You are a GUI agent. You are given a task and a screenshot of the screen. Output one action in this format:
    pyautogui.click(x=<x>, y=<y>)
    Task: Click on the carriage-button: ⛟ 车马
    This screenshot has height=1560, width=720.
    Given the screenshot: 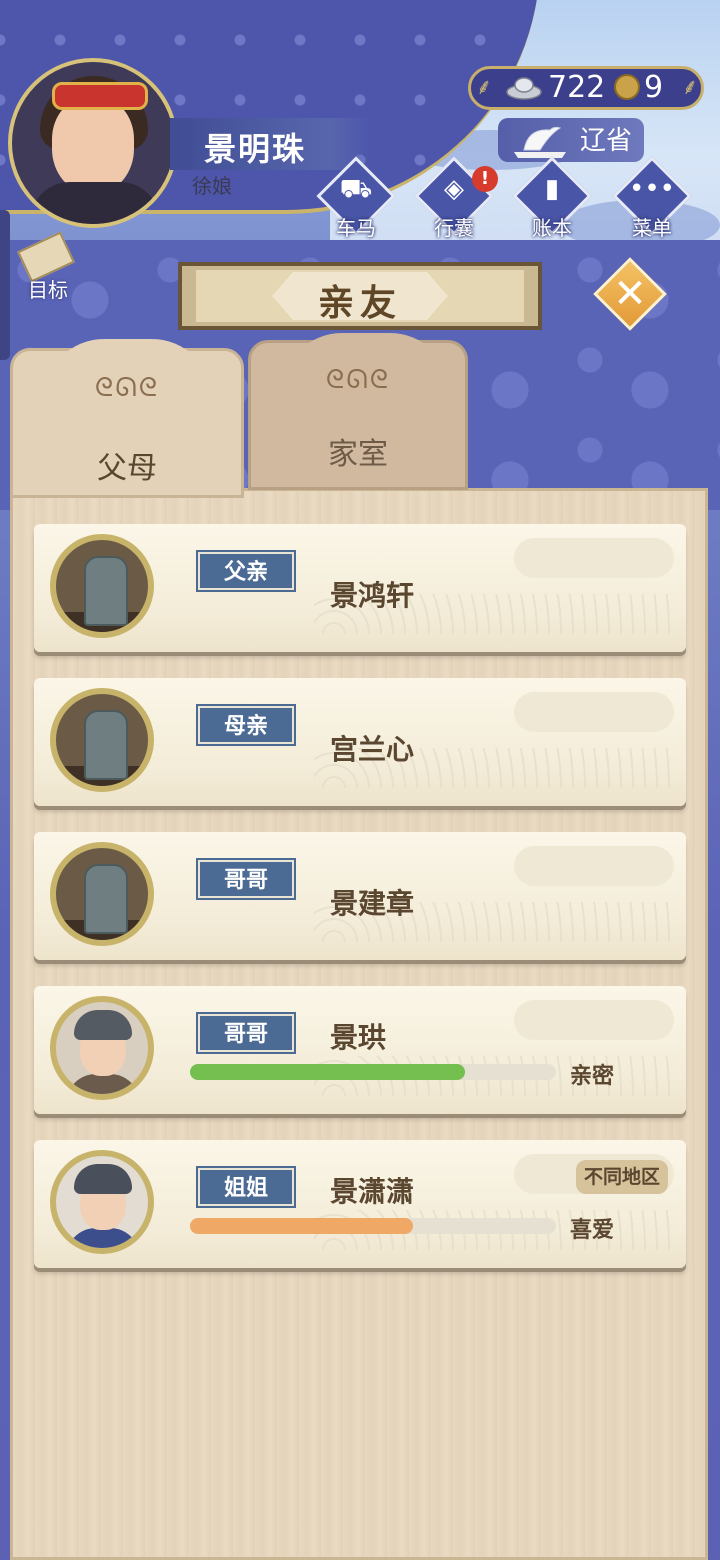 What is the action you would take?
    pyautogui.click(x=356, y=198)
    